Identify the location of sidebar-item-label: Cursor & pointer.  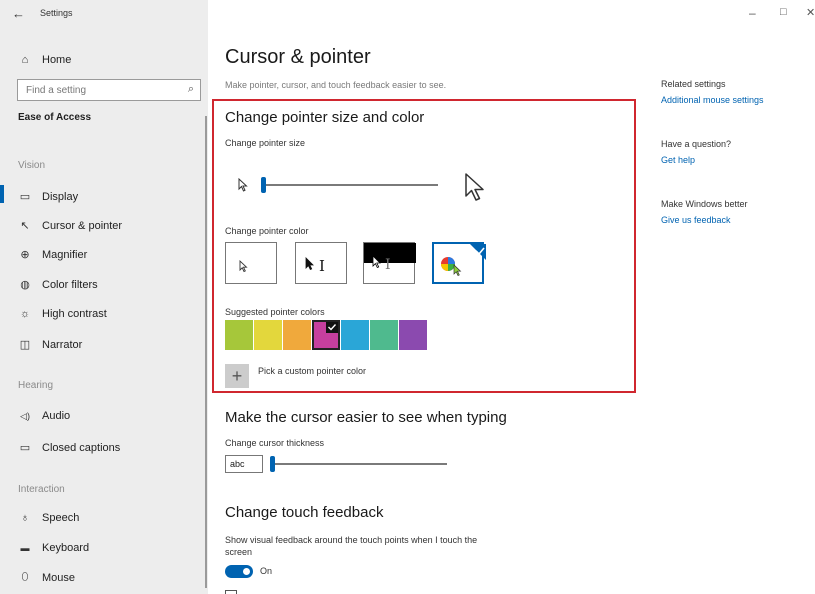
(82, 225).